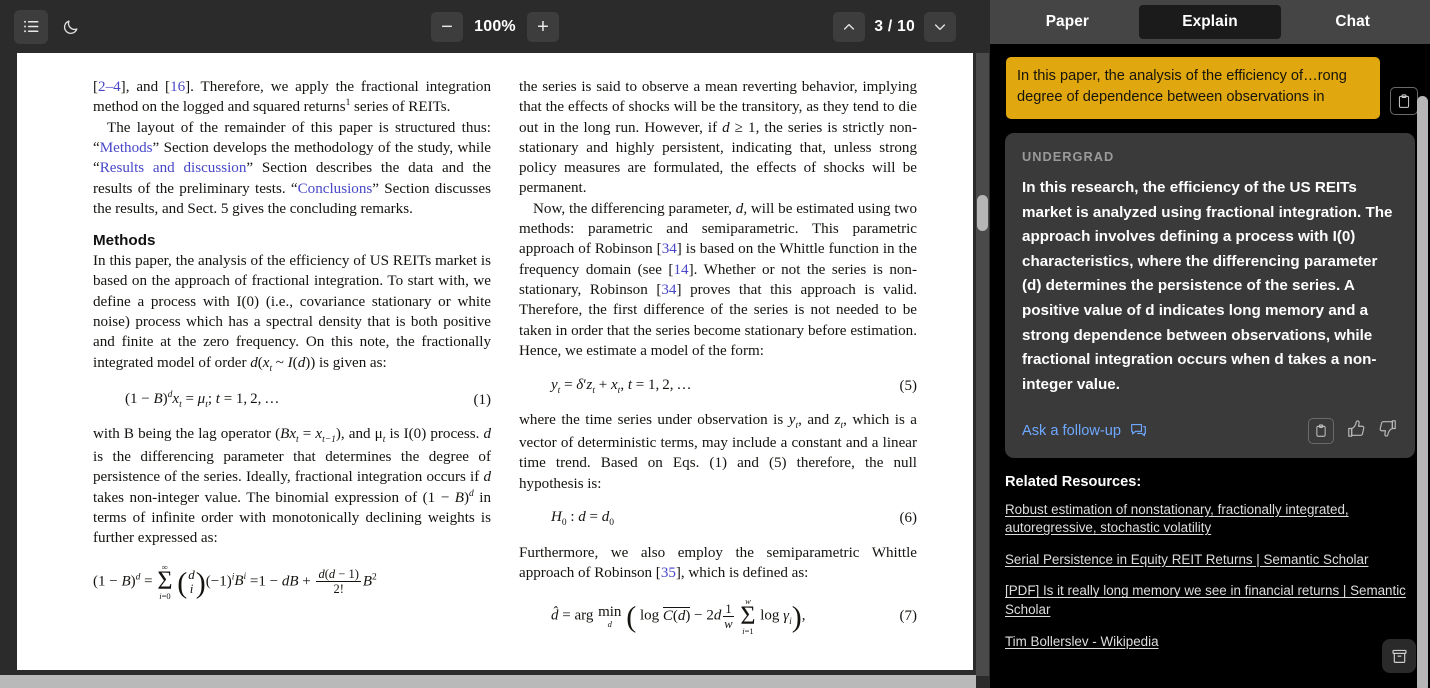 The height and width of the screenshot is (688, 1430). Describe the element at coordinates (1071, 431) in the screenshot. I see `ask-followup-link: Ask a follow-up` at that location.